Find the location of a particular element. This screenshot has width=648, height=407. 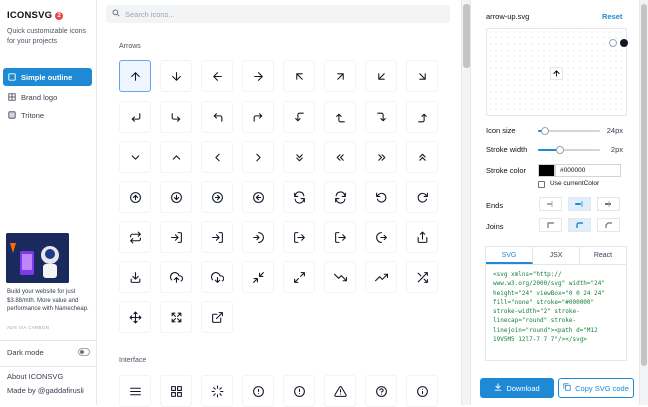

use-current-color-checkbox is located at coordinates (541, 184).